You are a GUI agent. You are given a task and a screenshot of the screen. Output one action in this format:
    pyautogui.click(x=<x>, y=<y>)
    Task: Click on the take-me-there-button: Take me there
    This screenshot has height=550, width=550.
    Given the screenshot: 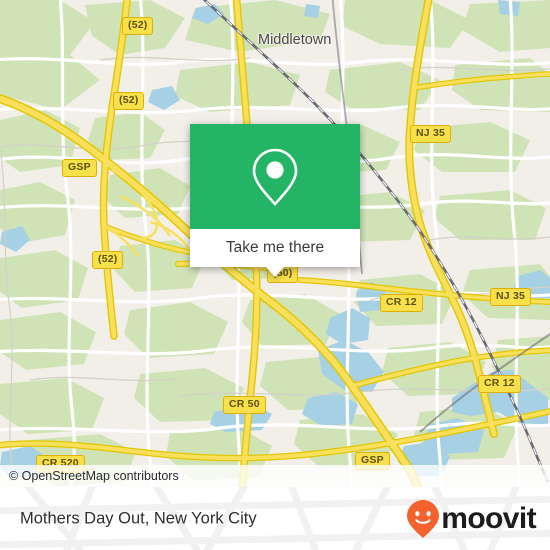 What is the action you would take?
    pyautogui.click(x=275, y=253)
    